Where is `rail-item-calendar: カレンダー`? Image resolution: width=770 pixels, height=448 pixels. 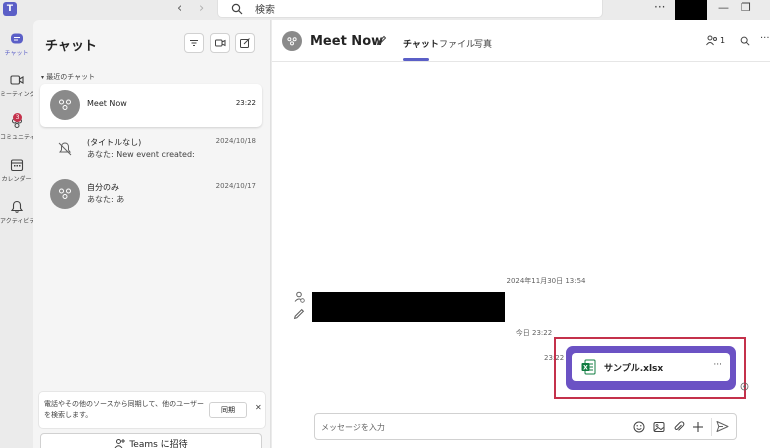
rail-item-calendar: カレンダー is located at coordinates (16, 170).